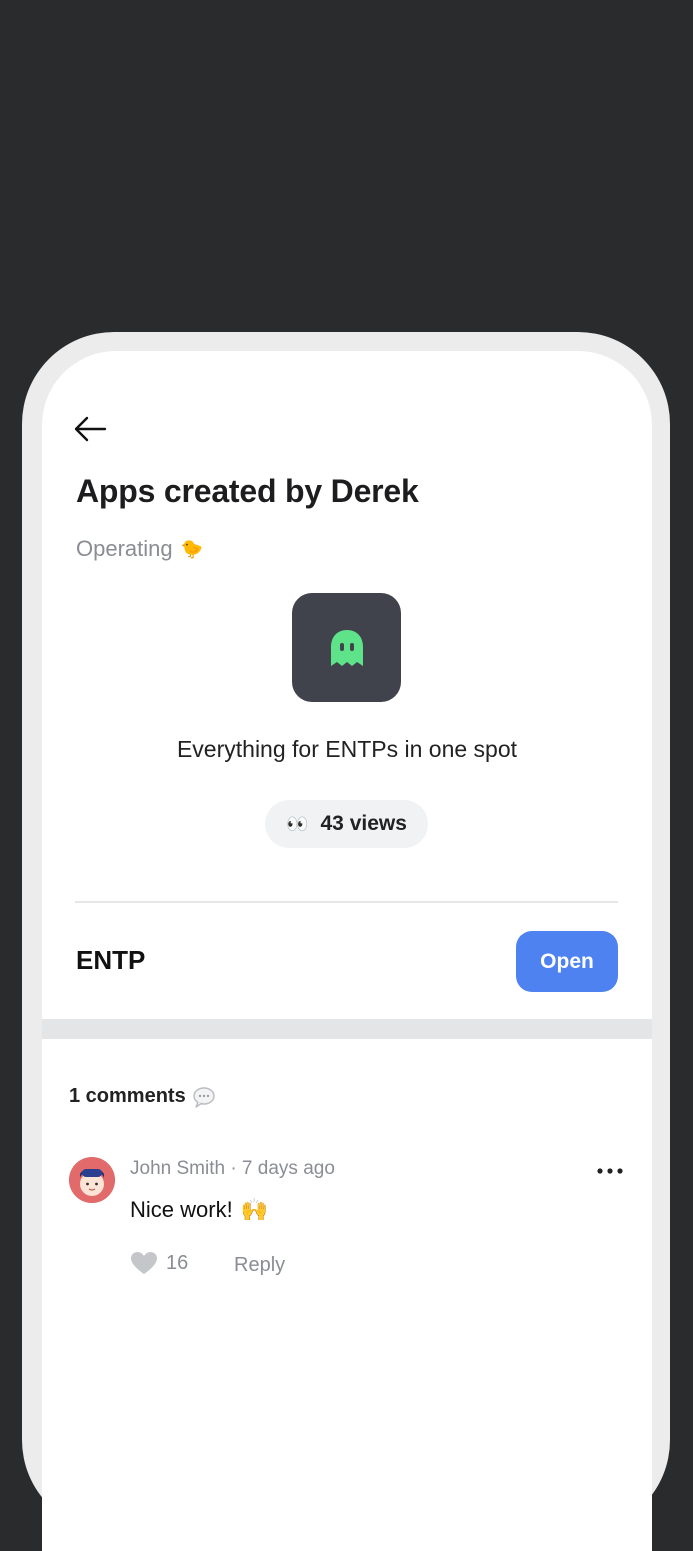 The width and height of the screenshot is (693, 1551). I want to click on app-icon, so click(346, 647).